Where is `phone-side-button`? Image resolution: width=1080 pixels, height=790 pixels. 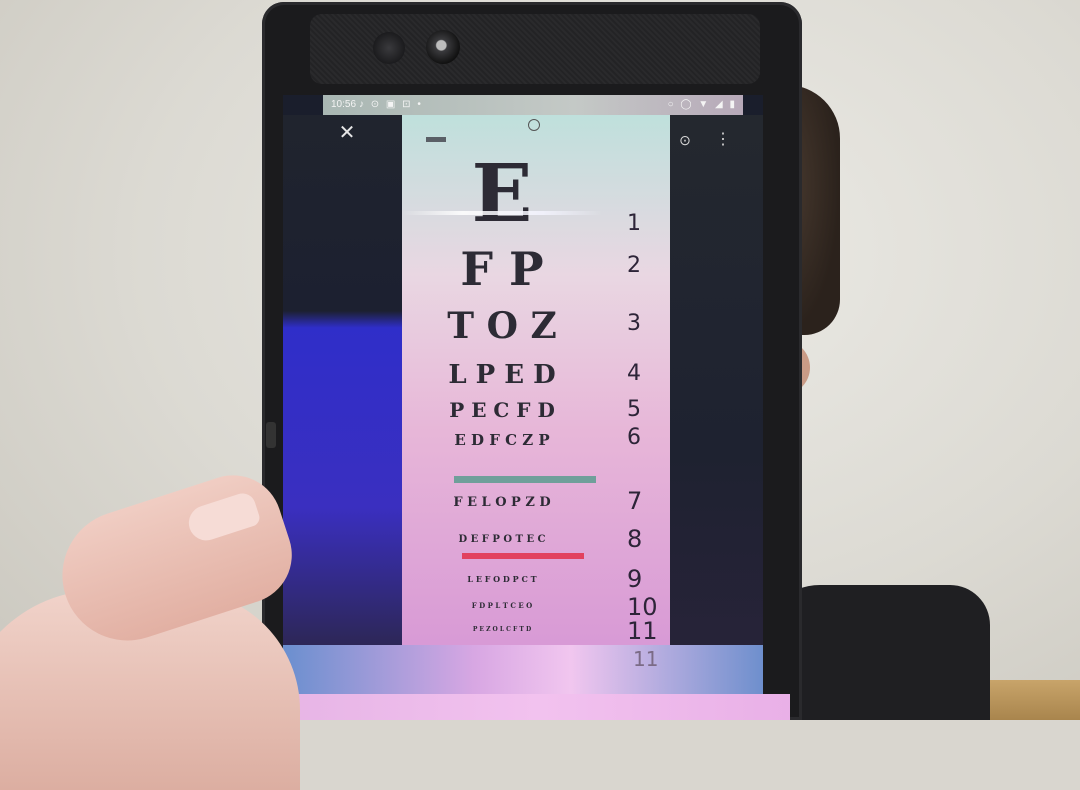 phone-side-button is located at coordinates (271, 435).